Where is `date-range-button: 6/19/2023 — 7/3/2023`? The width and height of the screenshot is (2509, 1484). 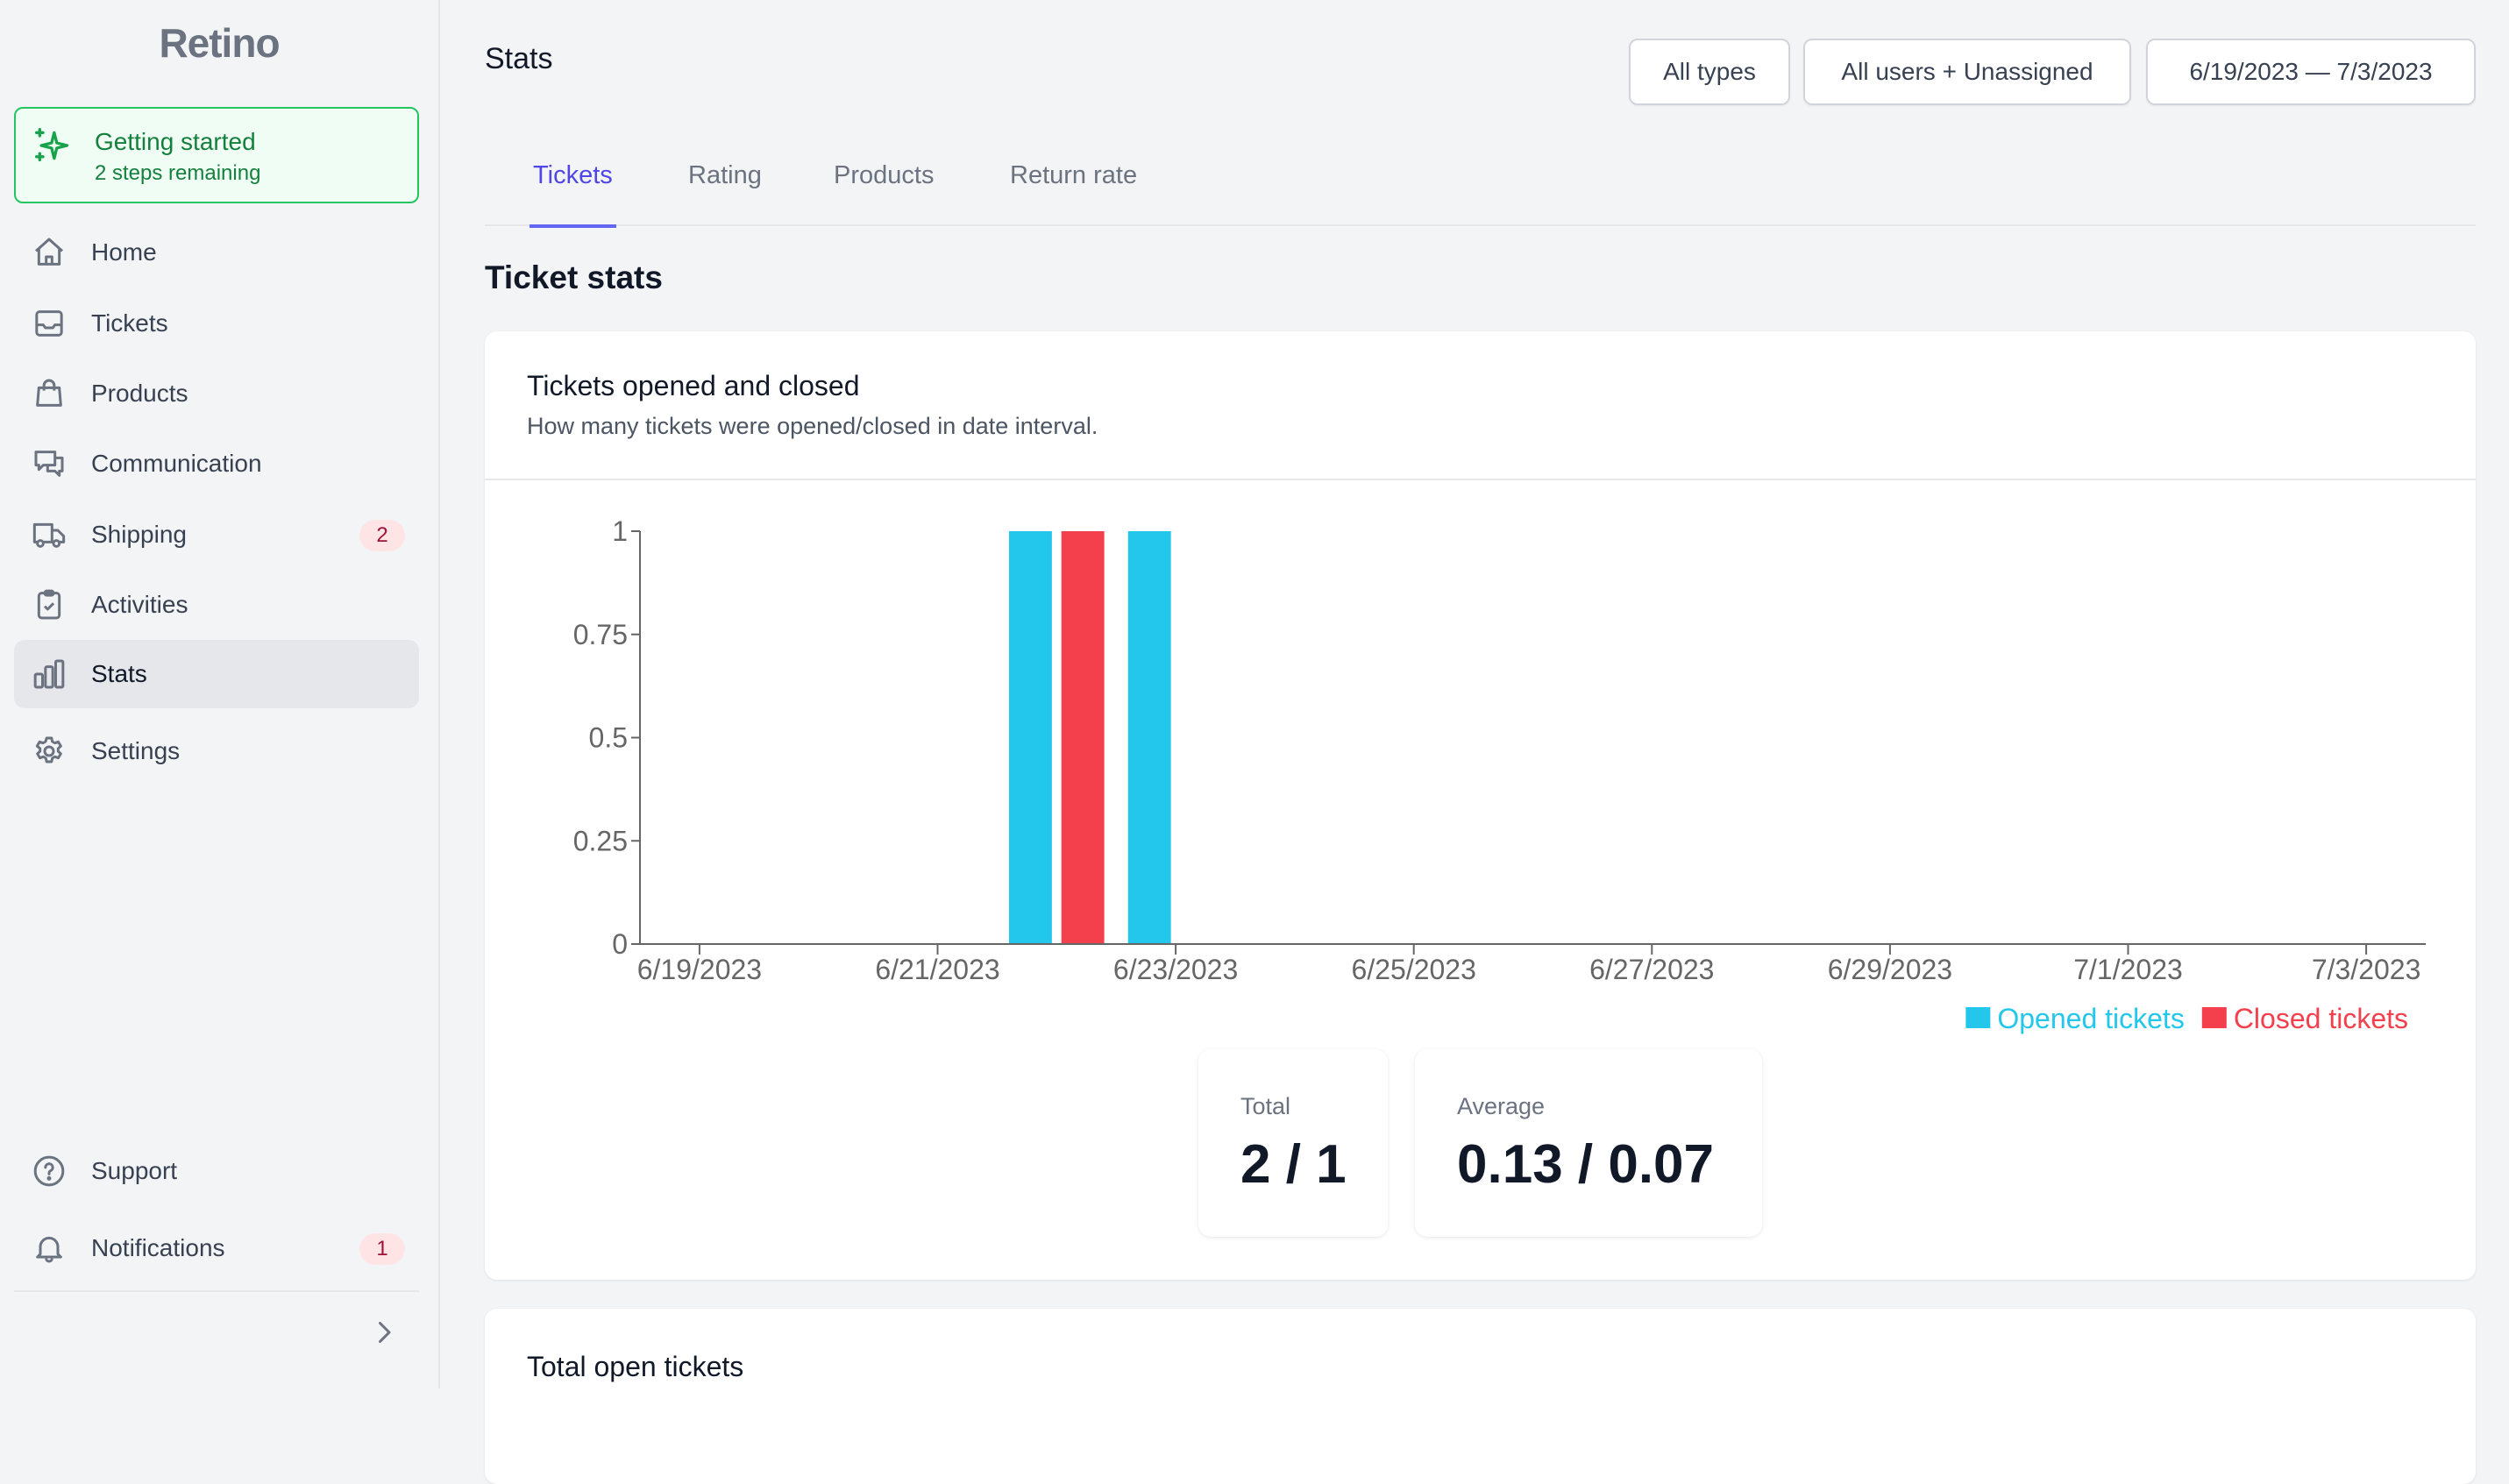
date-range-button: 6/19/2023 — 7/3/2023 is located at coordinates (2311, 72).